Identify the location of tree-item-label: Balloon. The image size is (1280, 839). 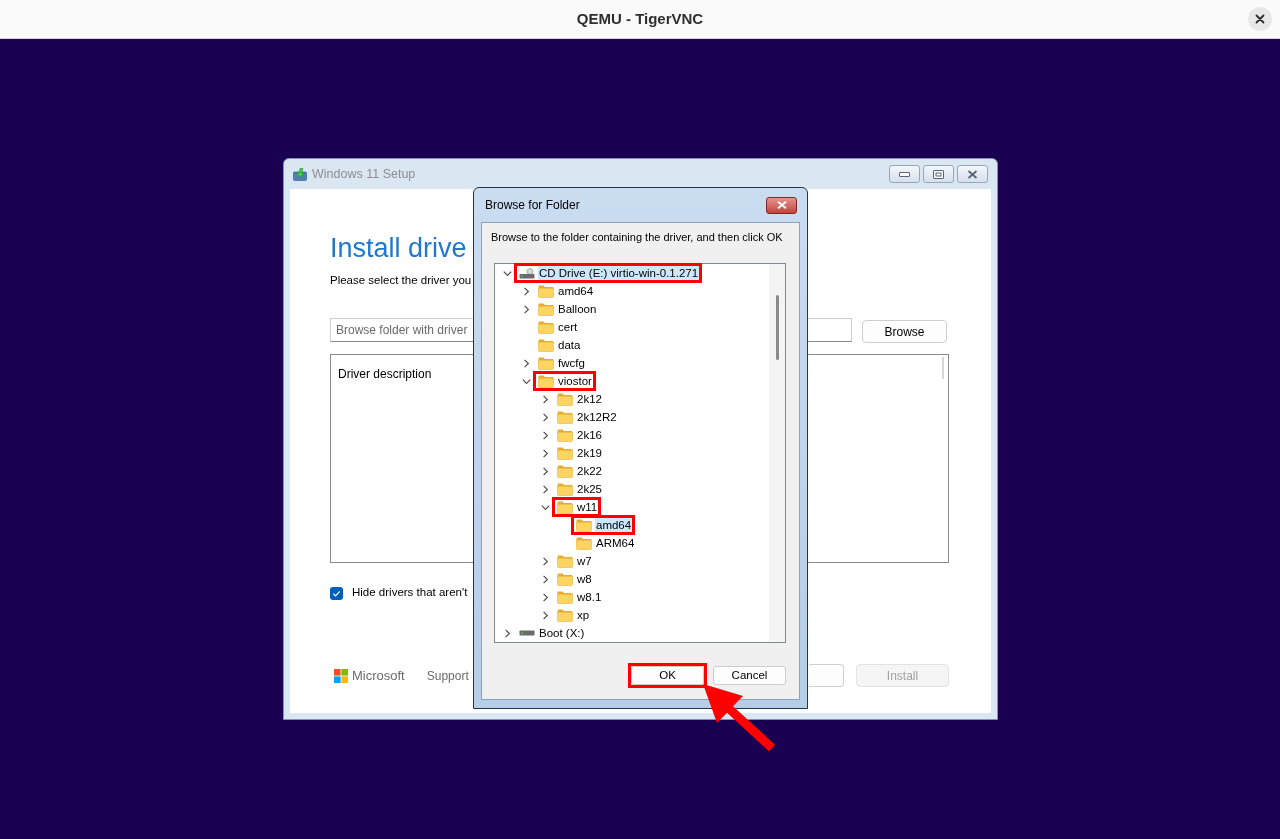
(577, 309).